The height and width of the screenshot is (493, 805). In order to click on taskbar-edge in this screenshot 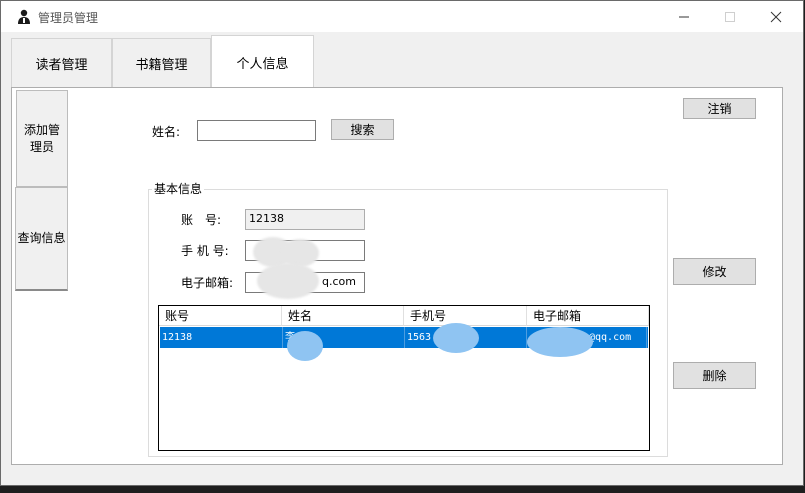, I will do `click(402, 489)`.